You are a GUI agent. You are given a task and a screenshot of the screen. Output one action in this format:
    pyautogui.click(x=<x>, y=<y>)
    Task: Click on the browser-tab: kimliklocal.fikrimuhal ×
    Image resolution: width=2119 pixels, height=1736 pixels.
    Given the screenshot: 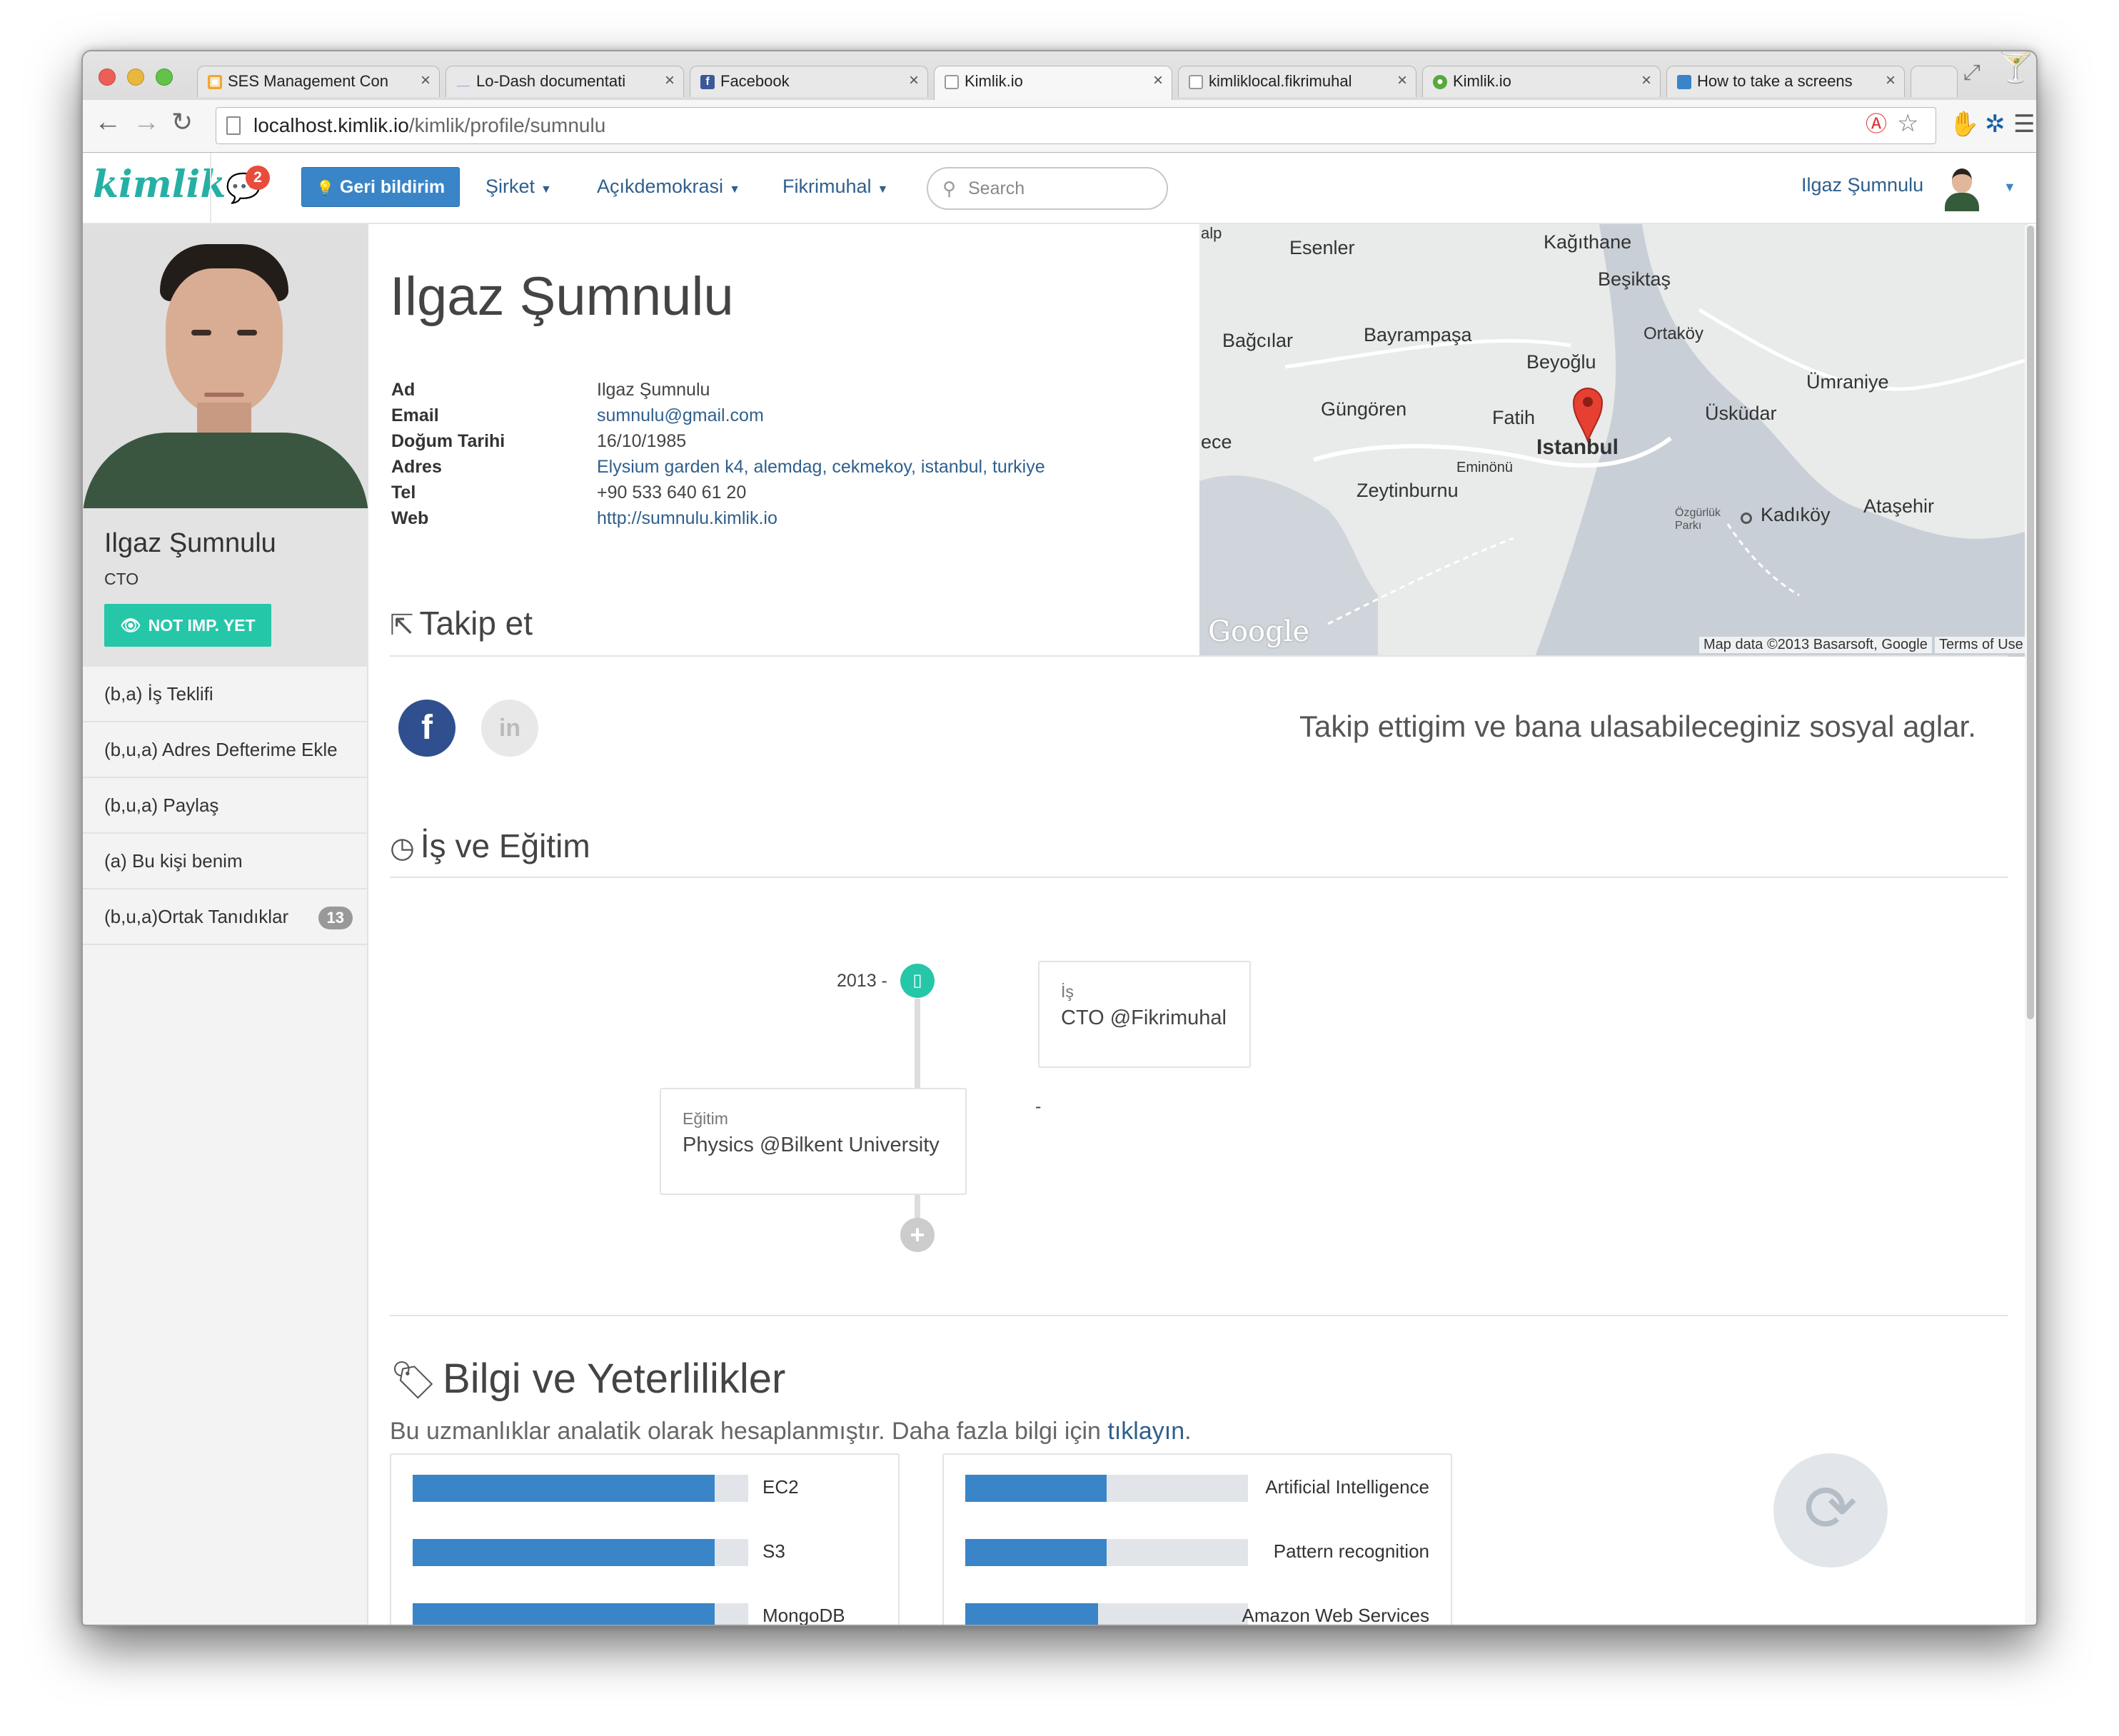 What is the action you would take?
    pyautogui.click(x=1297, y=81)
    